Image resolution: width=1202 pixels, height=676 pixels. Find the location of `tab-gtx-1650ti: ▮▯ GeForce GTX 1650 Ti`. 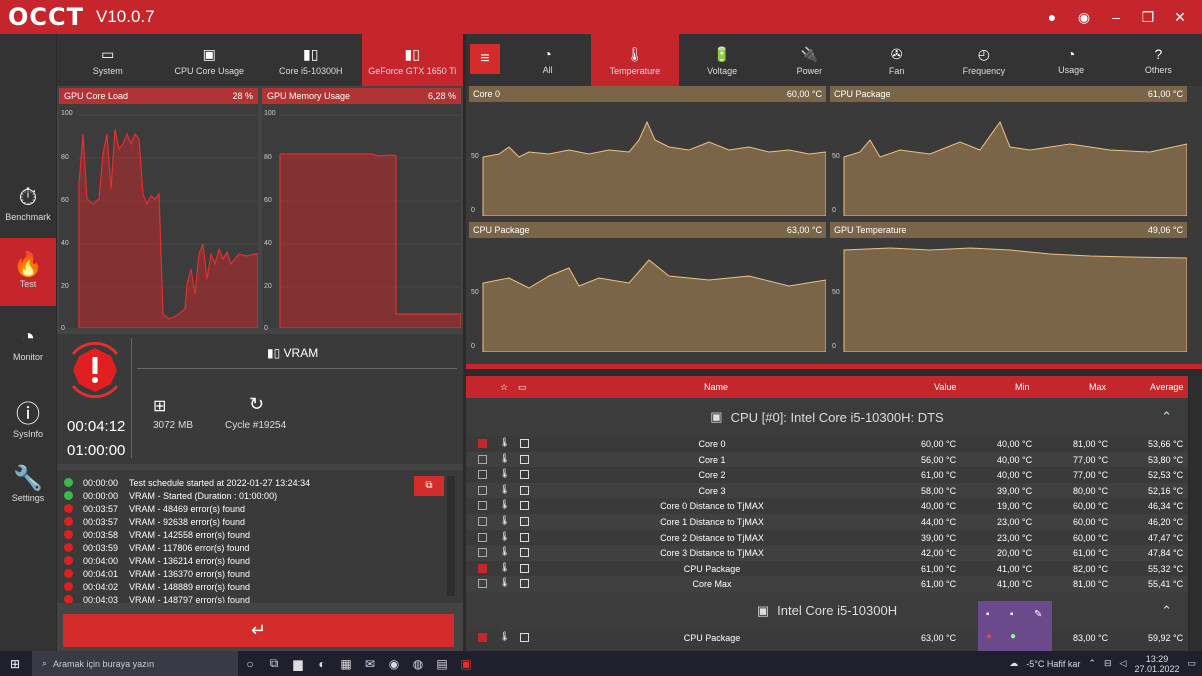

tab-gtx-1650ti: ▮▯ GeForce GTX 1650 Ti is located at coordinates (412, 60).